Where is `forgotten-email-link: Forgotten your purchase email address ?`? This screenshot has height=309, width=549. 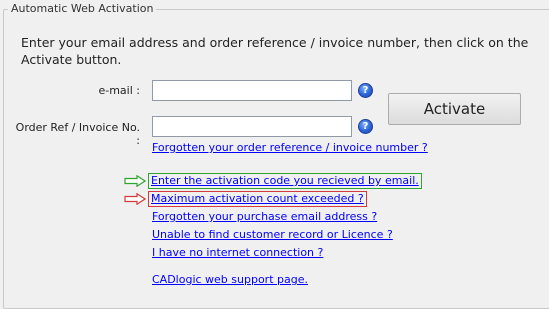
forgotten-email-link: Forgotten your purchase email address ? is located at coordinates (264, 217).